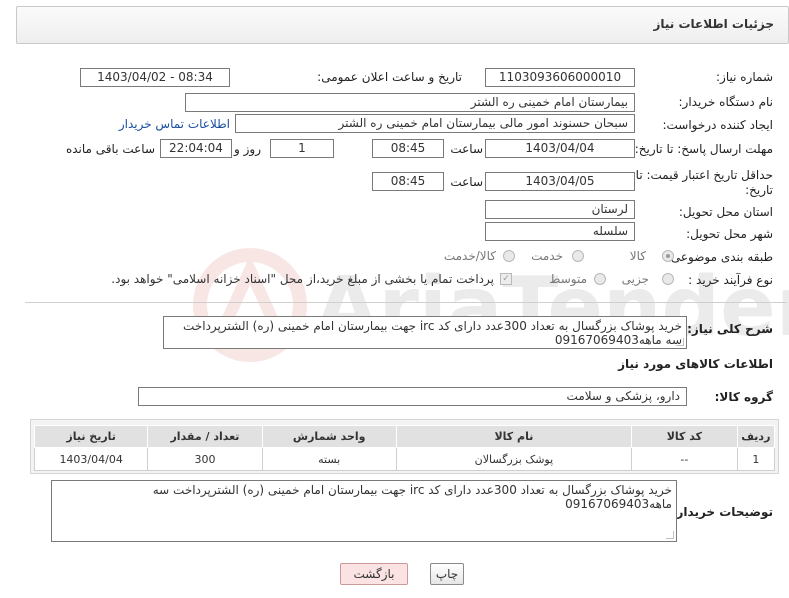 This screenshot has height=598, width=789. What do you see at coordinates (744, 77) in the screenshot?
I see `need-number-label: شماره نیاز:` at bounding box center [744, 77].